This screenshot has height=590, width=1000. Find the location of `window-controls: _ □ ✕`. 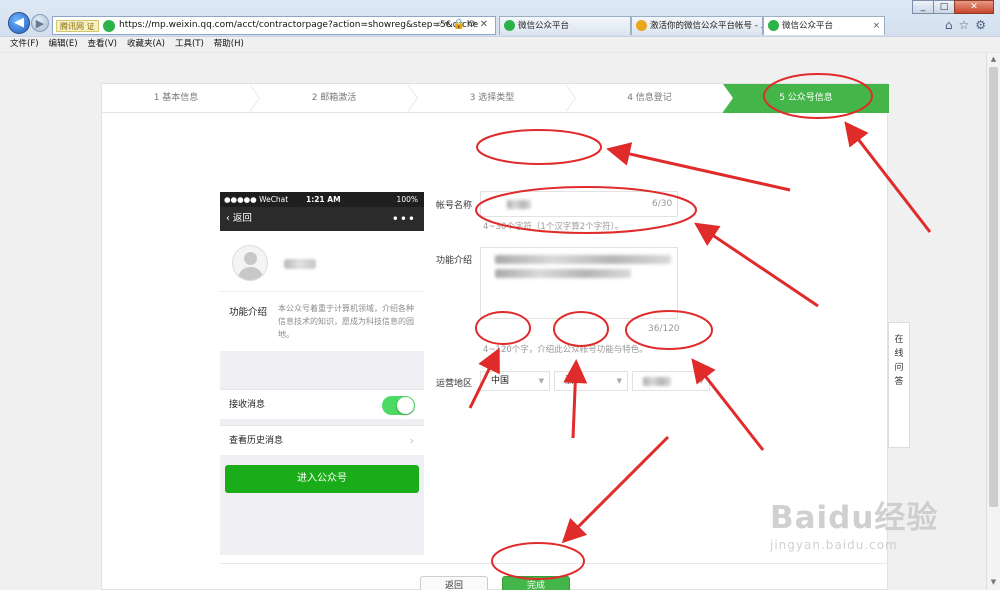

window-controls: _ □ ✕ is located at coordinates (953, 7).